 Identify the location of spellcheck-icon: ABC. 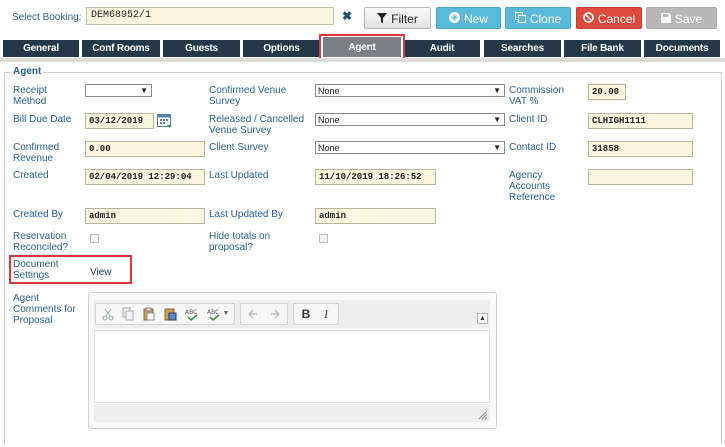
(192, 314).